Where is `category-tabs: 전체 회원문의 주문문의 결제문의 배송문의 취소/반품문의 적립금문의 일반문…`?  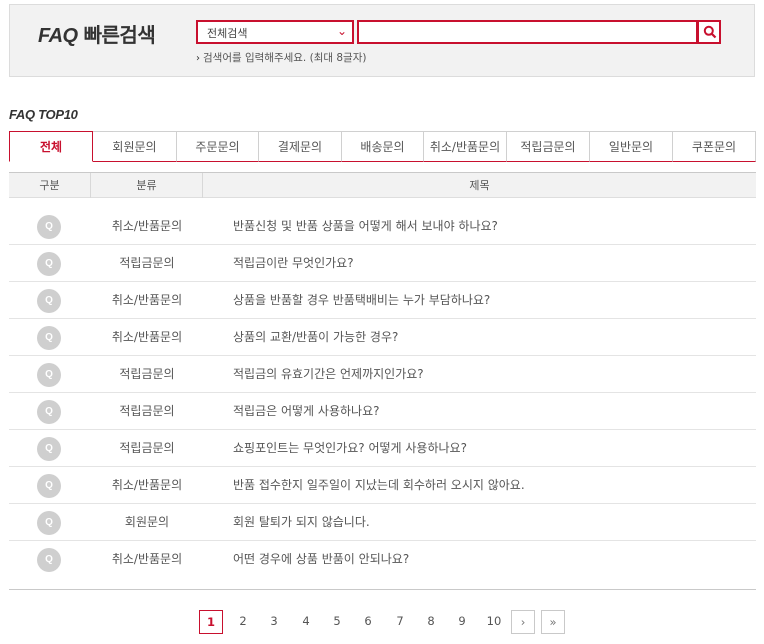
category-tabs: 전체 회원문의 주문문의 결제문의 배송문의 취소/반품문의 적립금문의 일반문… is located at coordinates (382, 146).